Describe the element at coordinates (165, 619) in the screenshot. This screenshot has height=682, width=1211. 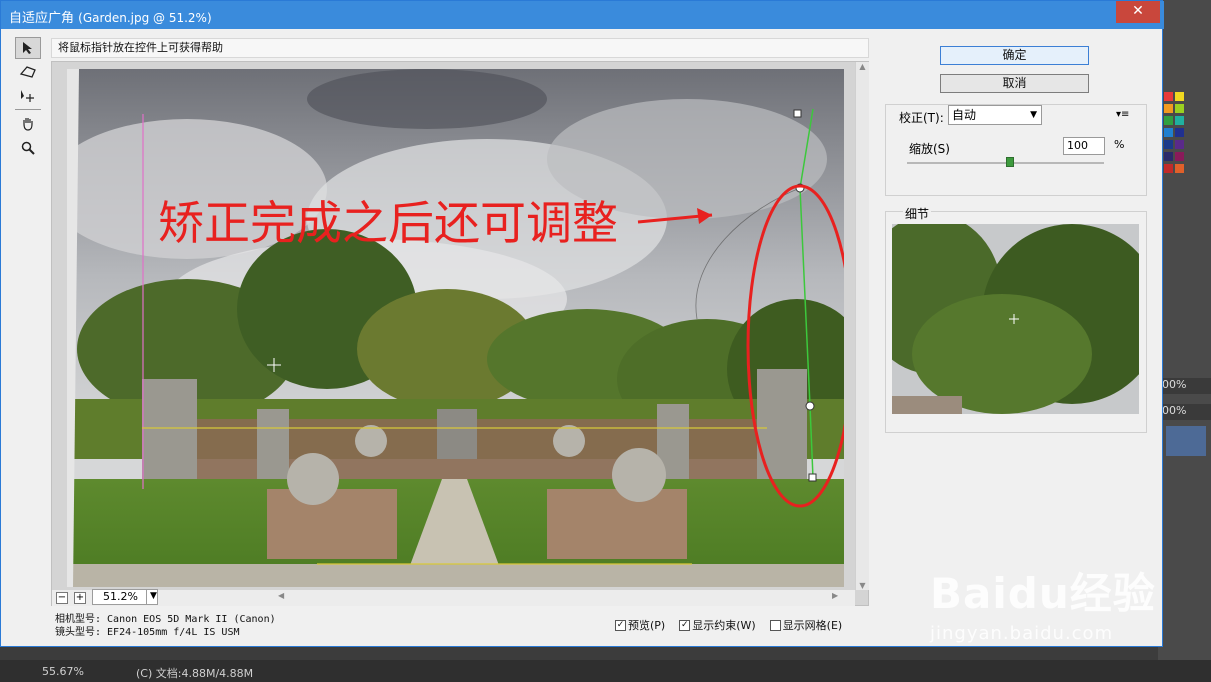
I see `camera-model: 相机型号: Canon EOS 5D Mark II (Canon)` at that location.